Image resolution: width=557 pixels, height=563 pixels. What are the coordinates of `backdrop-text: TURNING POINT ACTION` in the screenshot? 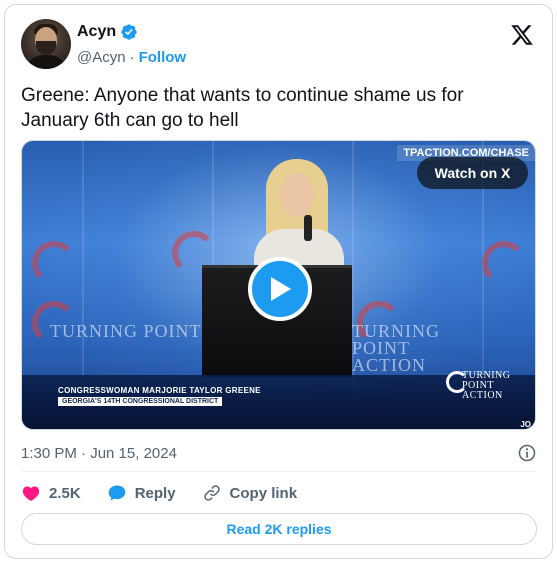 It's located at (396, 348).